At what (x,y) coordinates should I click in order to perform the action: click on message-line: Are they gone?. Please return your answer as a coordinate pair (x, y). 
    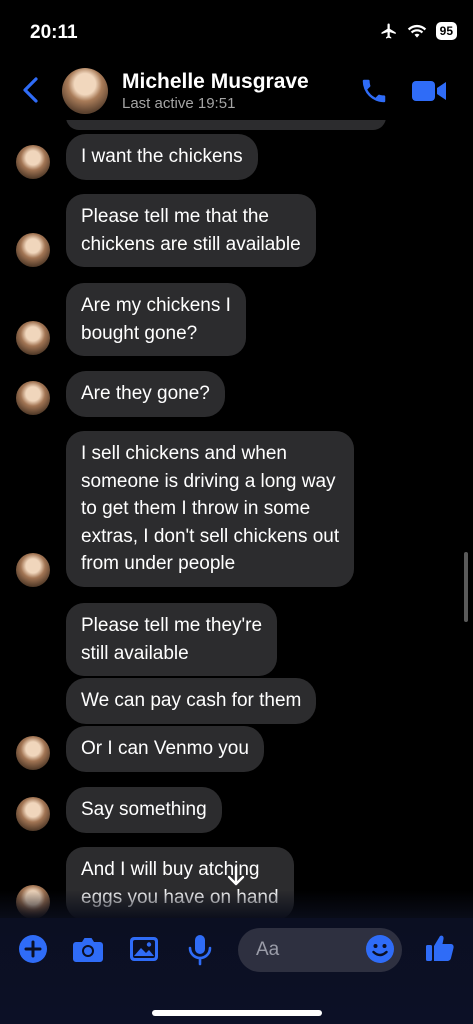
    Looking at the image, I should click on (145, 393).